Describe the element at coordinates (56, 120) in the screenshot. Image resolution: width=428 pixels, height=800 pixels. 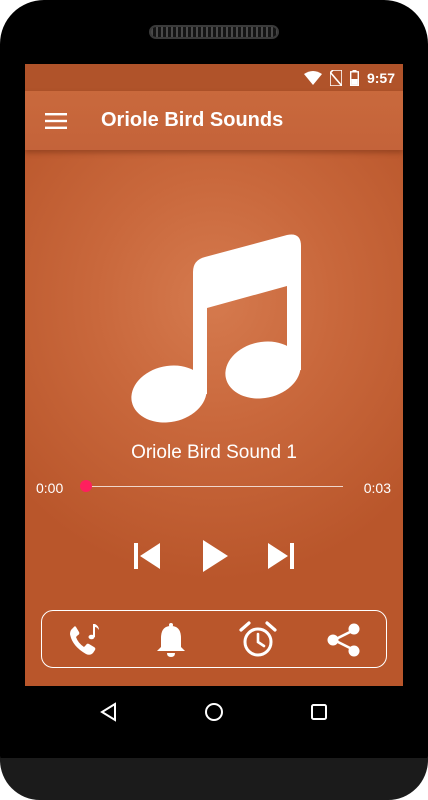
I see `hamburger-menu-icon` at that location.